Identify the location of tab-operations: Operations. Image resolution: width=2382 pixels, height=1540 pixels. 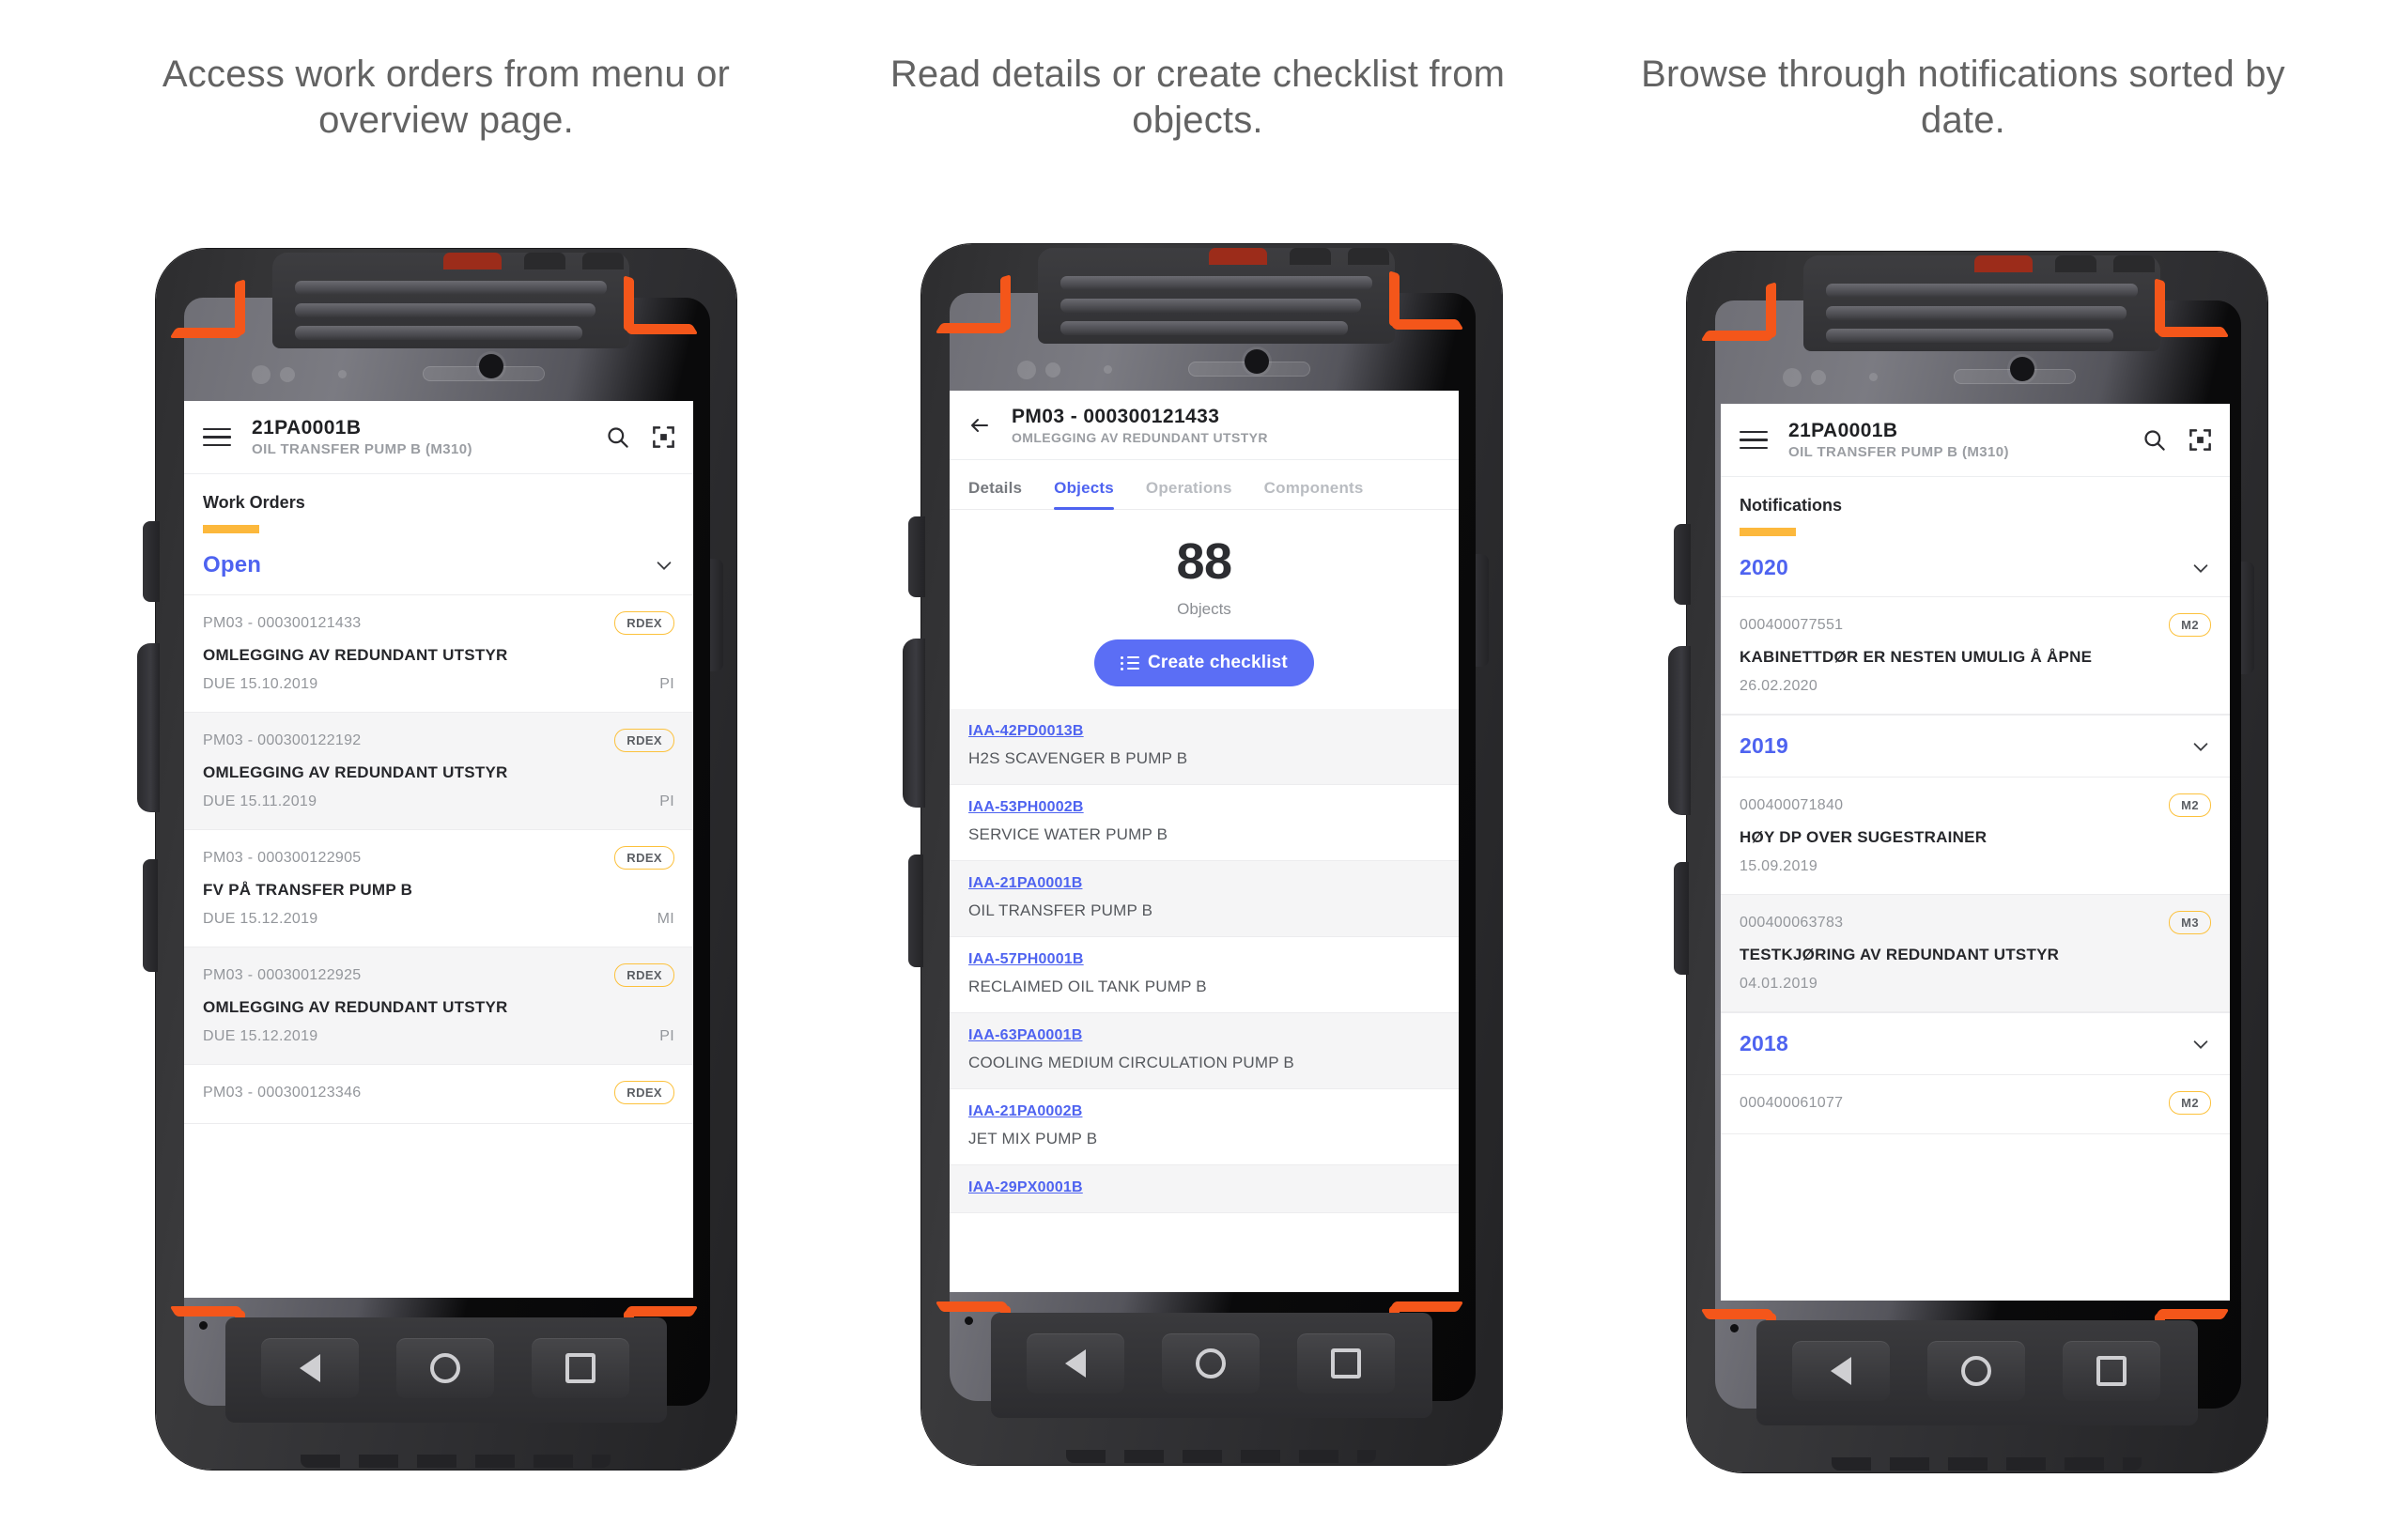
(1189, 494).